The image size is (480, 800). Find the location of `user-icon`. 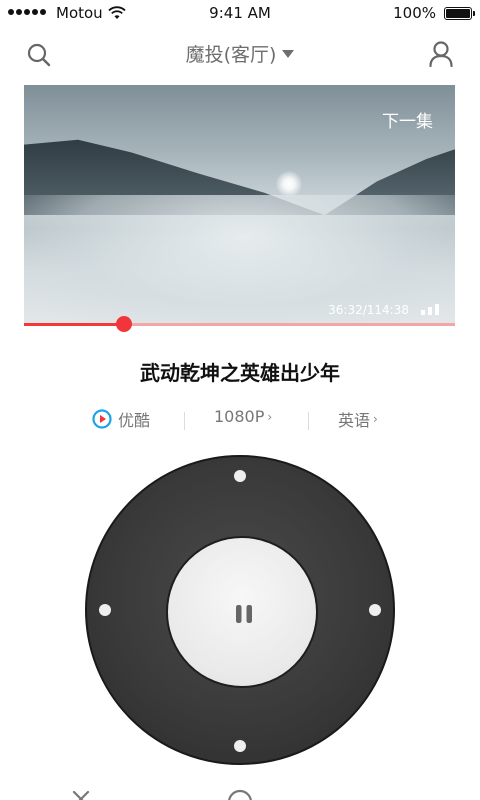

user-icon is located at coordinates (441, 54).